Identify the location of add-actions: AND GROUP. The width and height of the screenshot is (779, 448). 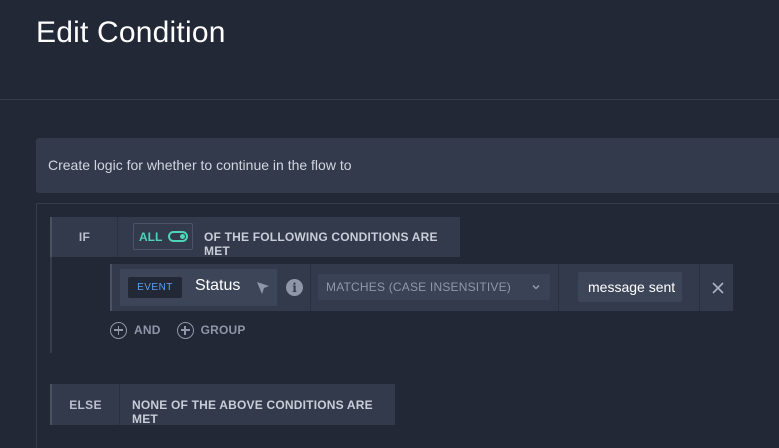
(186, 330).